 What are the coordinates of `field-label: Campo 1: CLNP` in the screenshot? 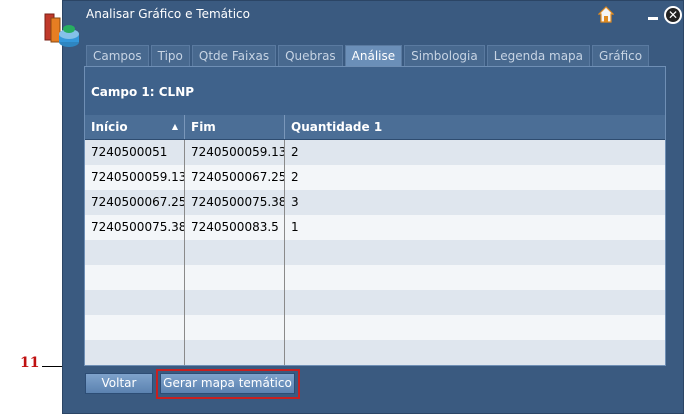 It's located at (143, 92).